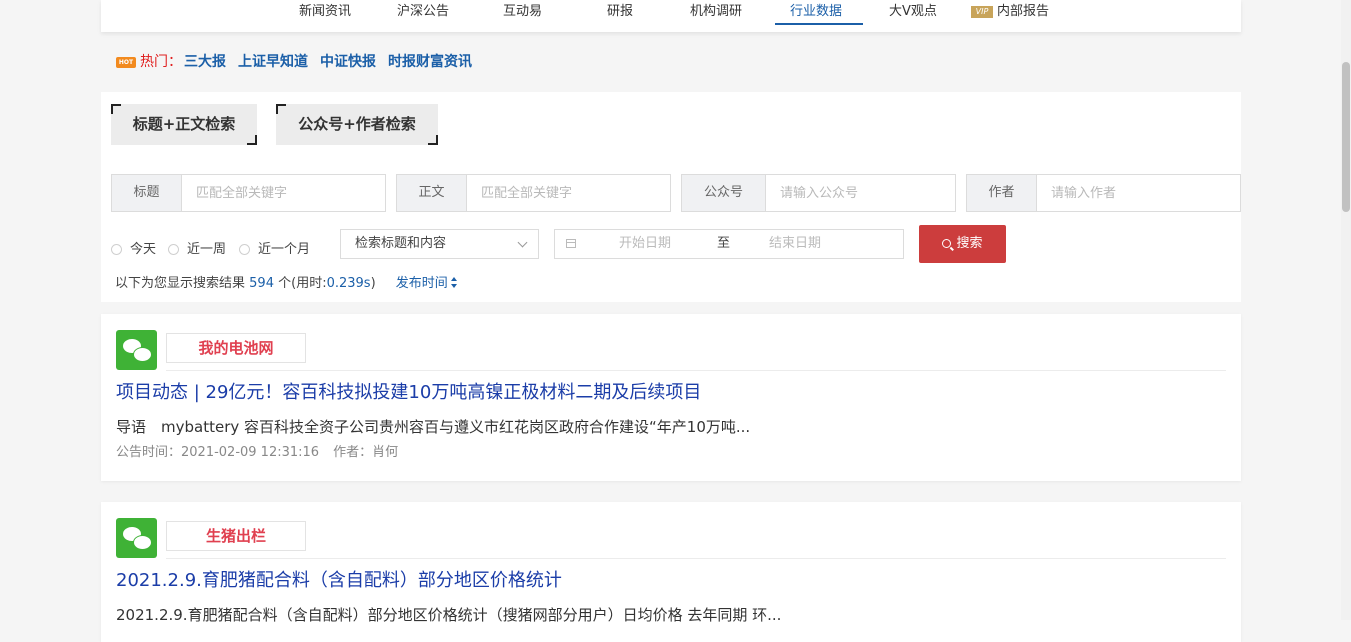  I want to click on results-time: 0.239s, so click(348, 283).